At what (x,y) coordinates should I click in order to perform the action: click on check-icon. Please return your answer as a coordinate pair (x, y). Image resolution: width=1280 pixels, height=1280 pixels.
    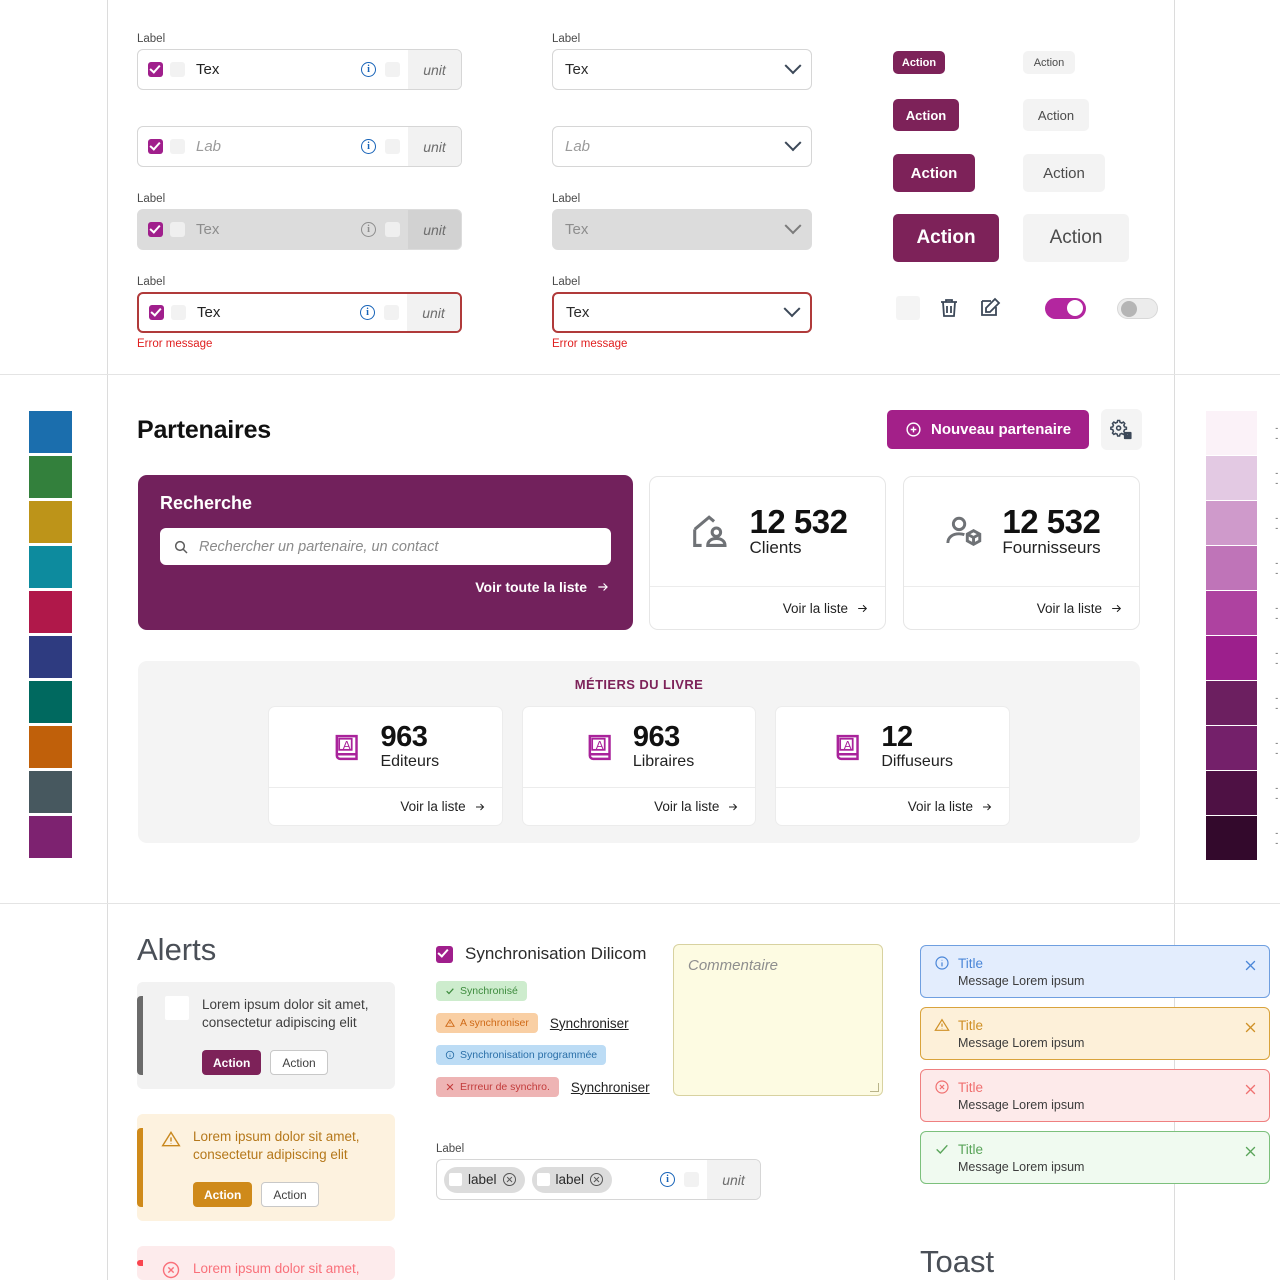
    Looking at the image, I should click on (450, 991).